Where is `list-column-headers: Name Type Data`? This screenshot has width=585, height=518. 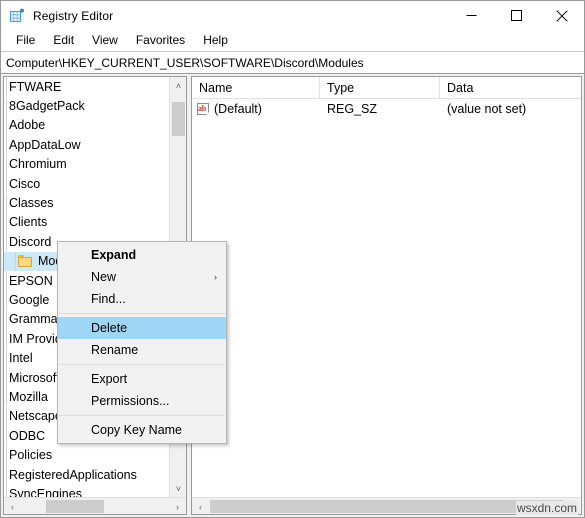
list-column-headers: Name Type Data is located at coordinates (386, 88).